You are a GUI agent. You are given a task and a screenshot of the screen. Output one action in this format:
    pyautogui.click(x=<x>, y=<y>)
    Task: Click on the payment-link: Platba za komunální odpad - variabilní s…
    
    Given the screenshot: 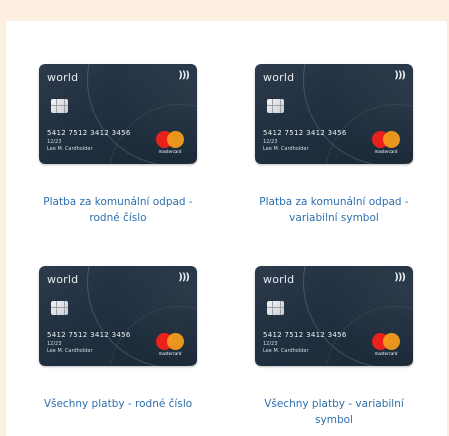 What is the action you would take?
    pyautogui.click(x=334, y=210)
    